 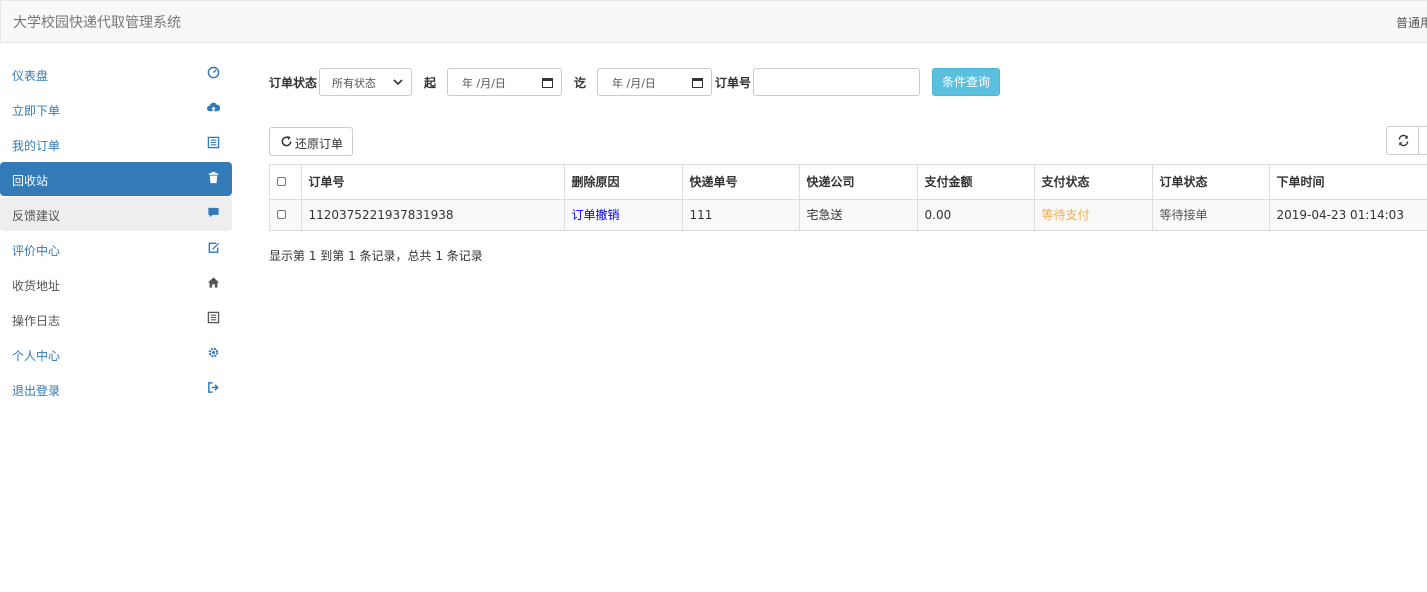 I want to click on app-title: 大学校园快递代取管理系统, so click(x=97, y=22).